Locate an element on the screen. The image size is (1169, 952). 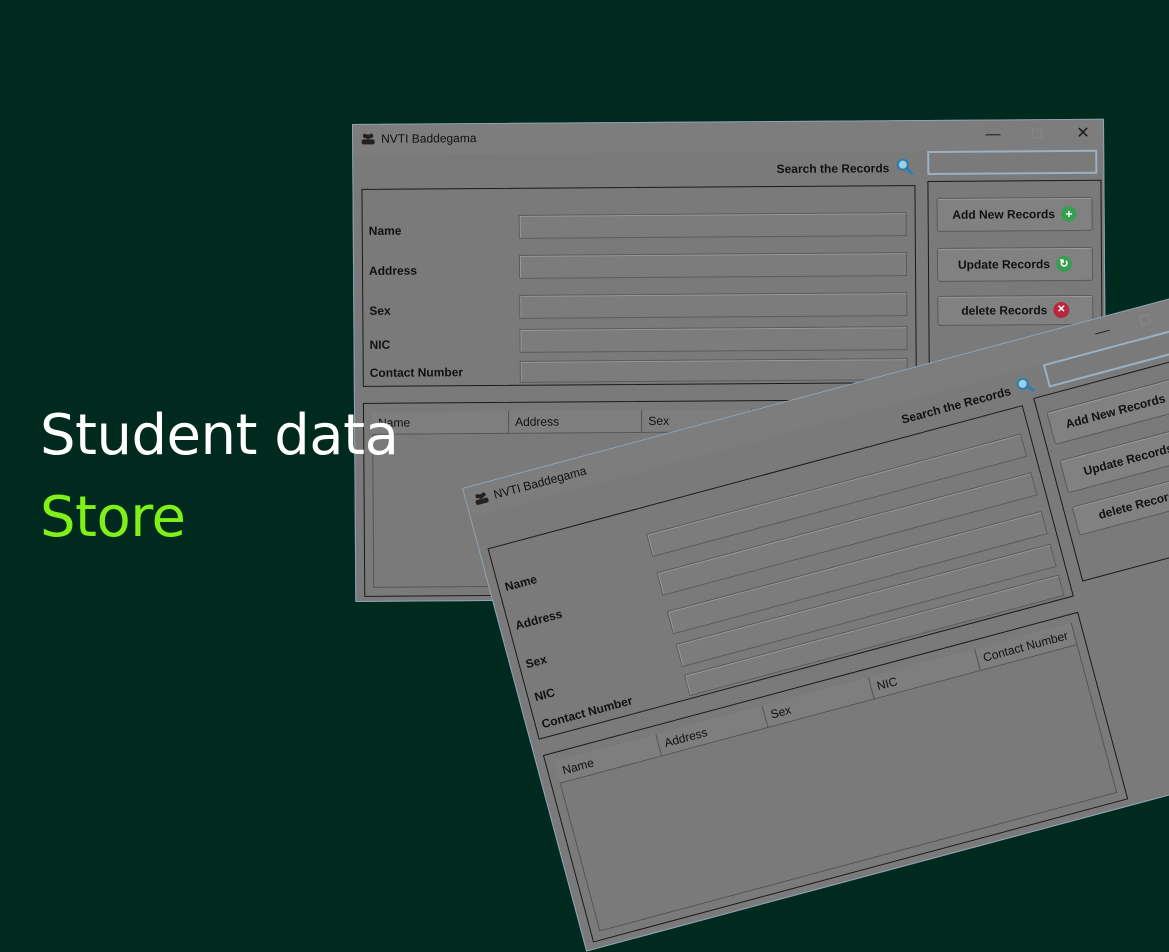
nic-field is located at coordinates (713, 339).